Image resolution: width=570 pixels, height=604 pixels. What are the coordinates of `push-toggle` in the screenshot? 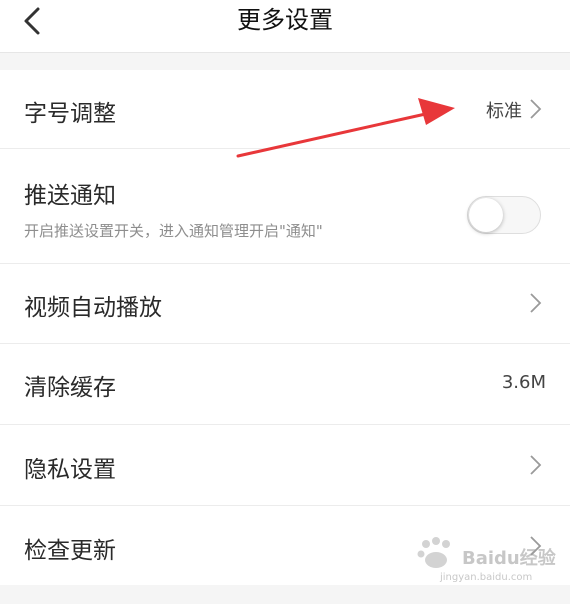 It's located at (504, 215).